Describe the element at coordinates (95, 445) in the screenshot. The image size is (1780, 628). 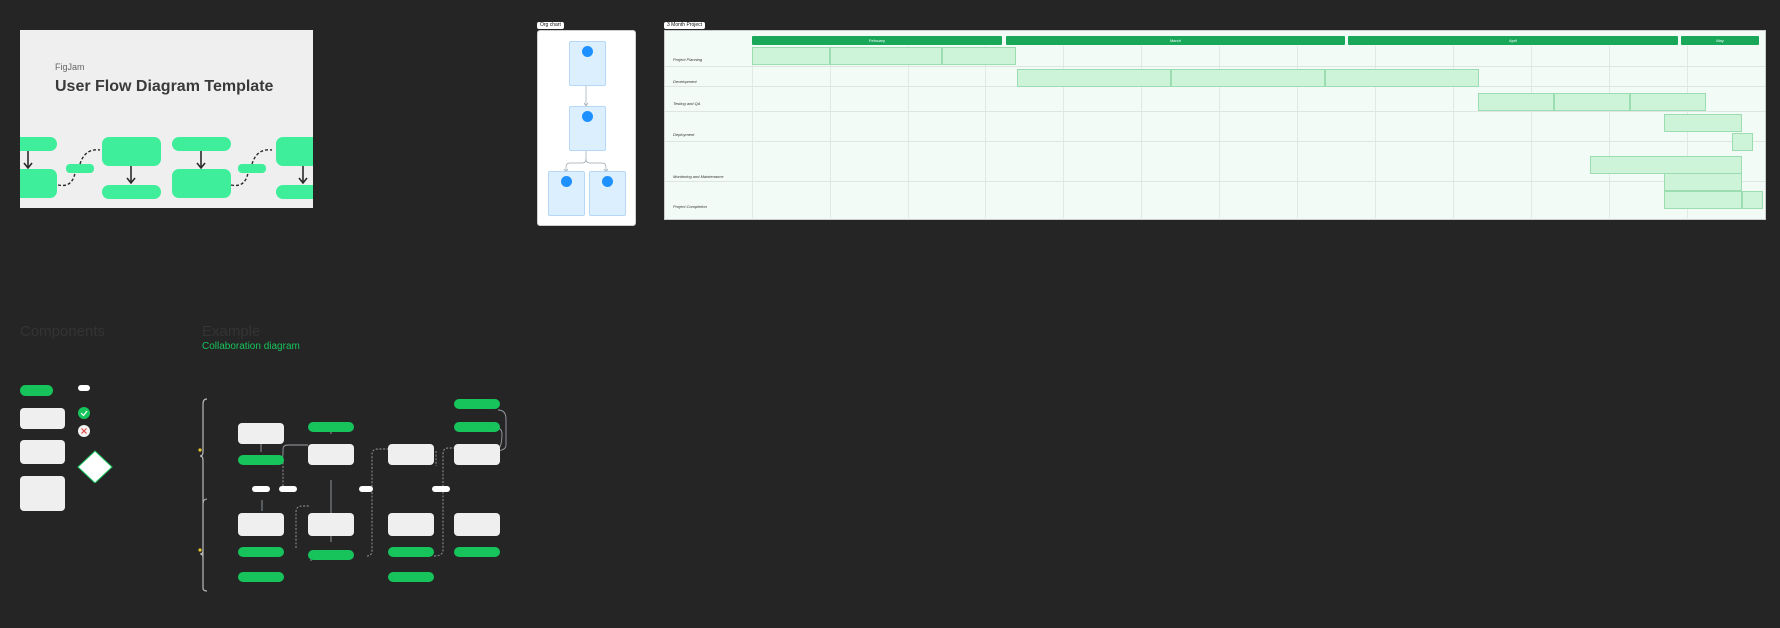
I see `component-icons` at that location.